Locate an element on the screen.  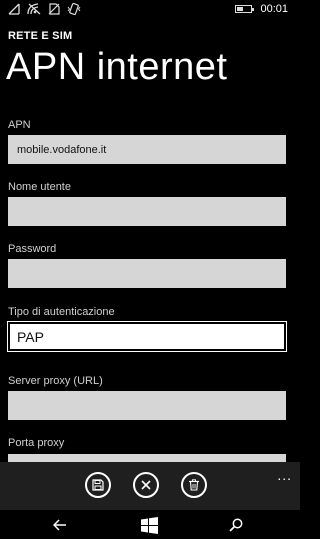
proxy-server-label: Server proxy (URL) is located at coordinates (55, 381).